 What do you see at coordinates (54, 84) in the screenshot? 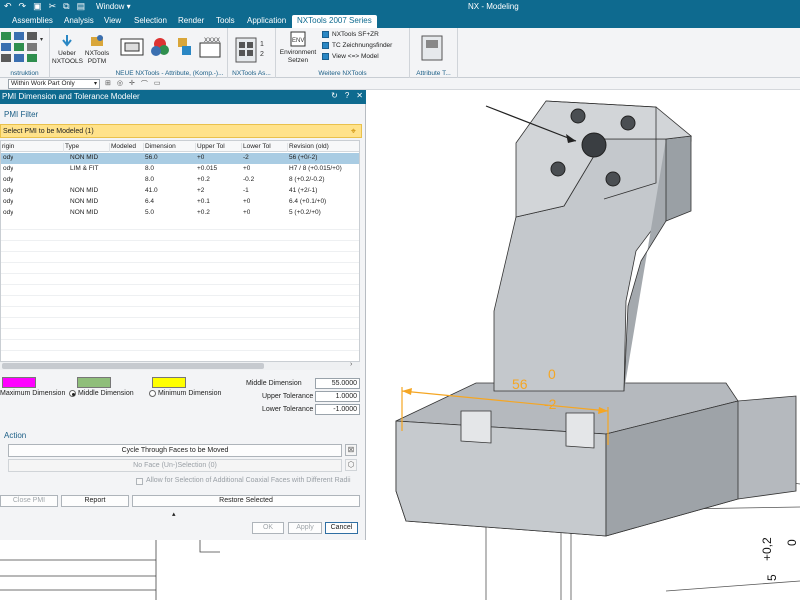
I see `selection-scope-dropdown: Within Work Part Only ▾` at bounding box center [54, 84].